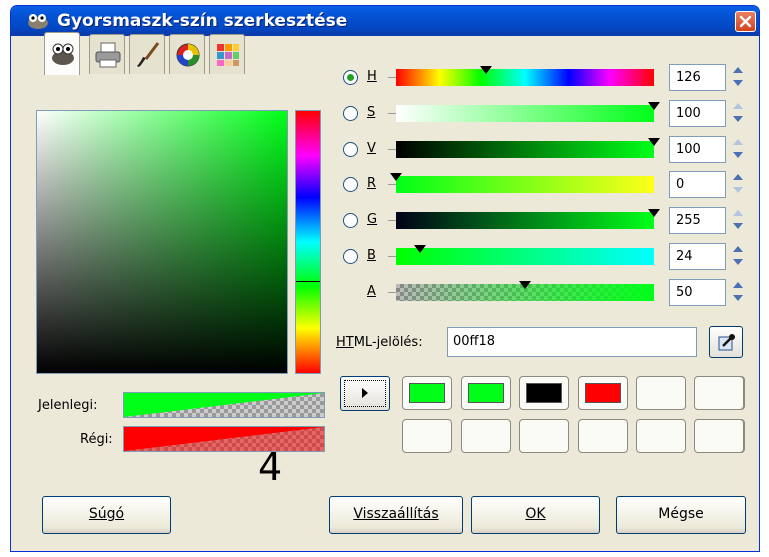 Image resolution: width=769 pixels, height=557 pixels. I want to click on current-color-label: Jelenlegi:, so click(68, 405).